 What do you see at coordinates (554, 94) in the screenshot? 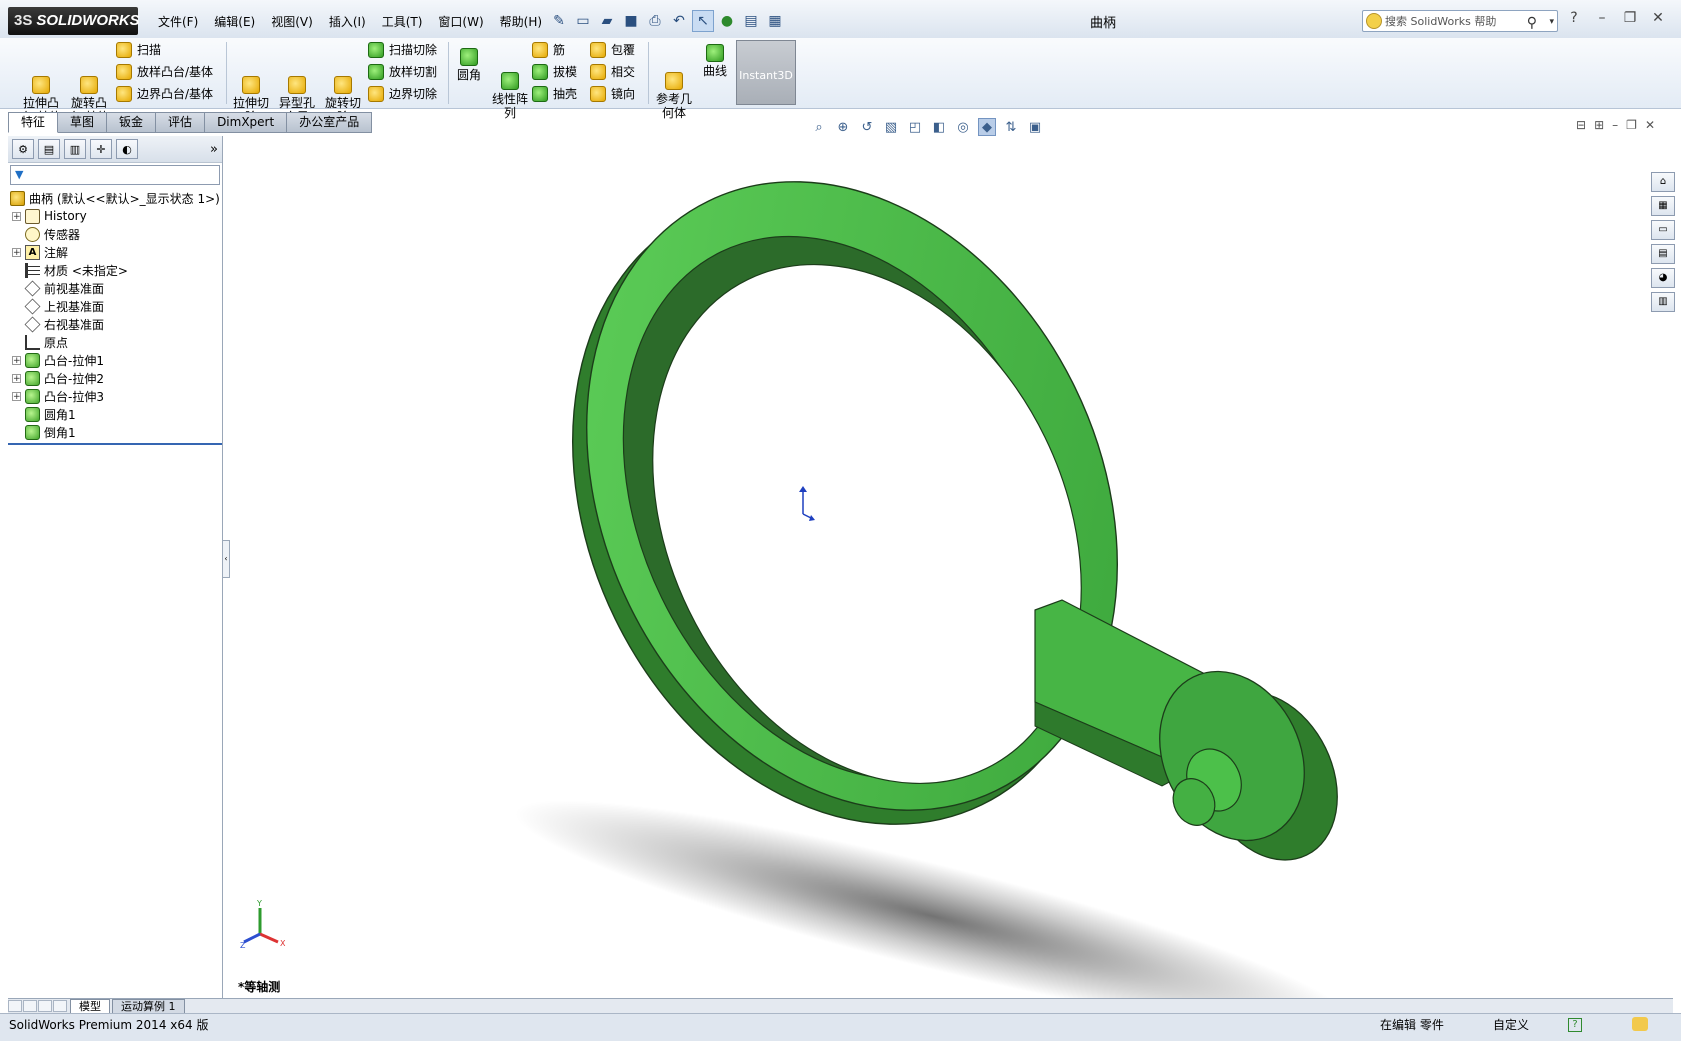
I see `shell-button: 抽壳` at bounding box center [554, 94].